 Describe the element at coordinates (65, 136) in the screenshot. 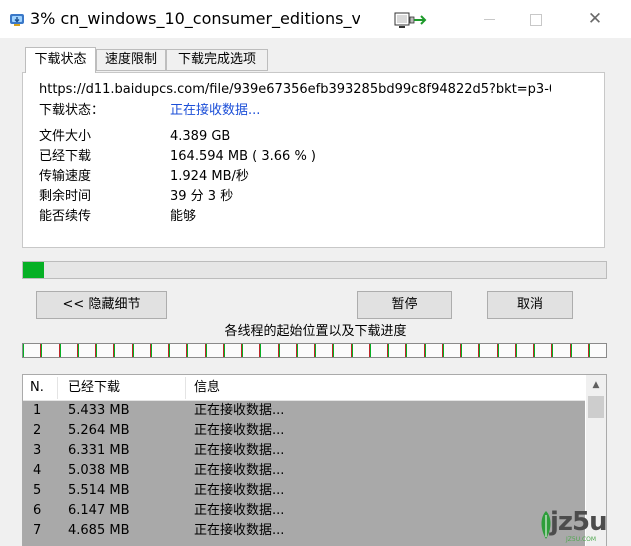

I see `file-size-label: 文件大小` at that location.